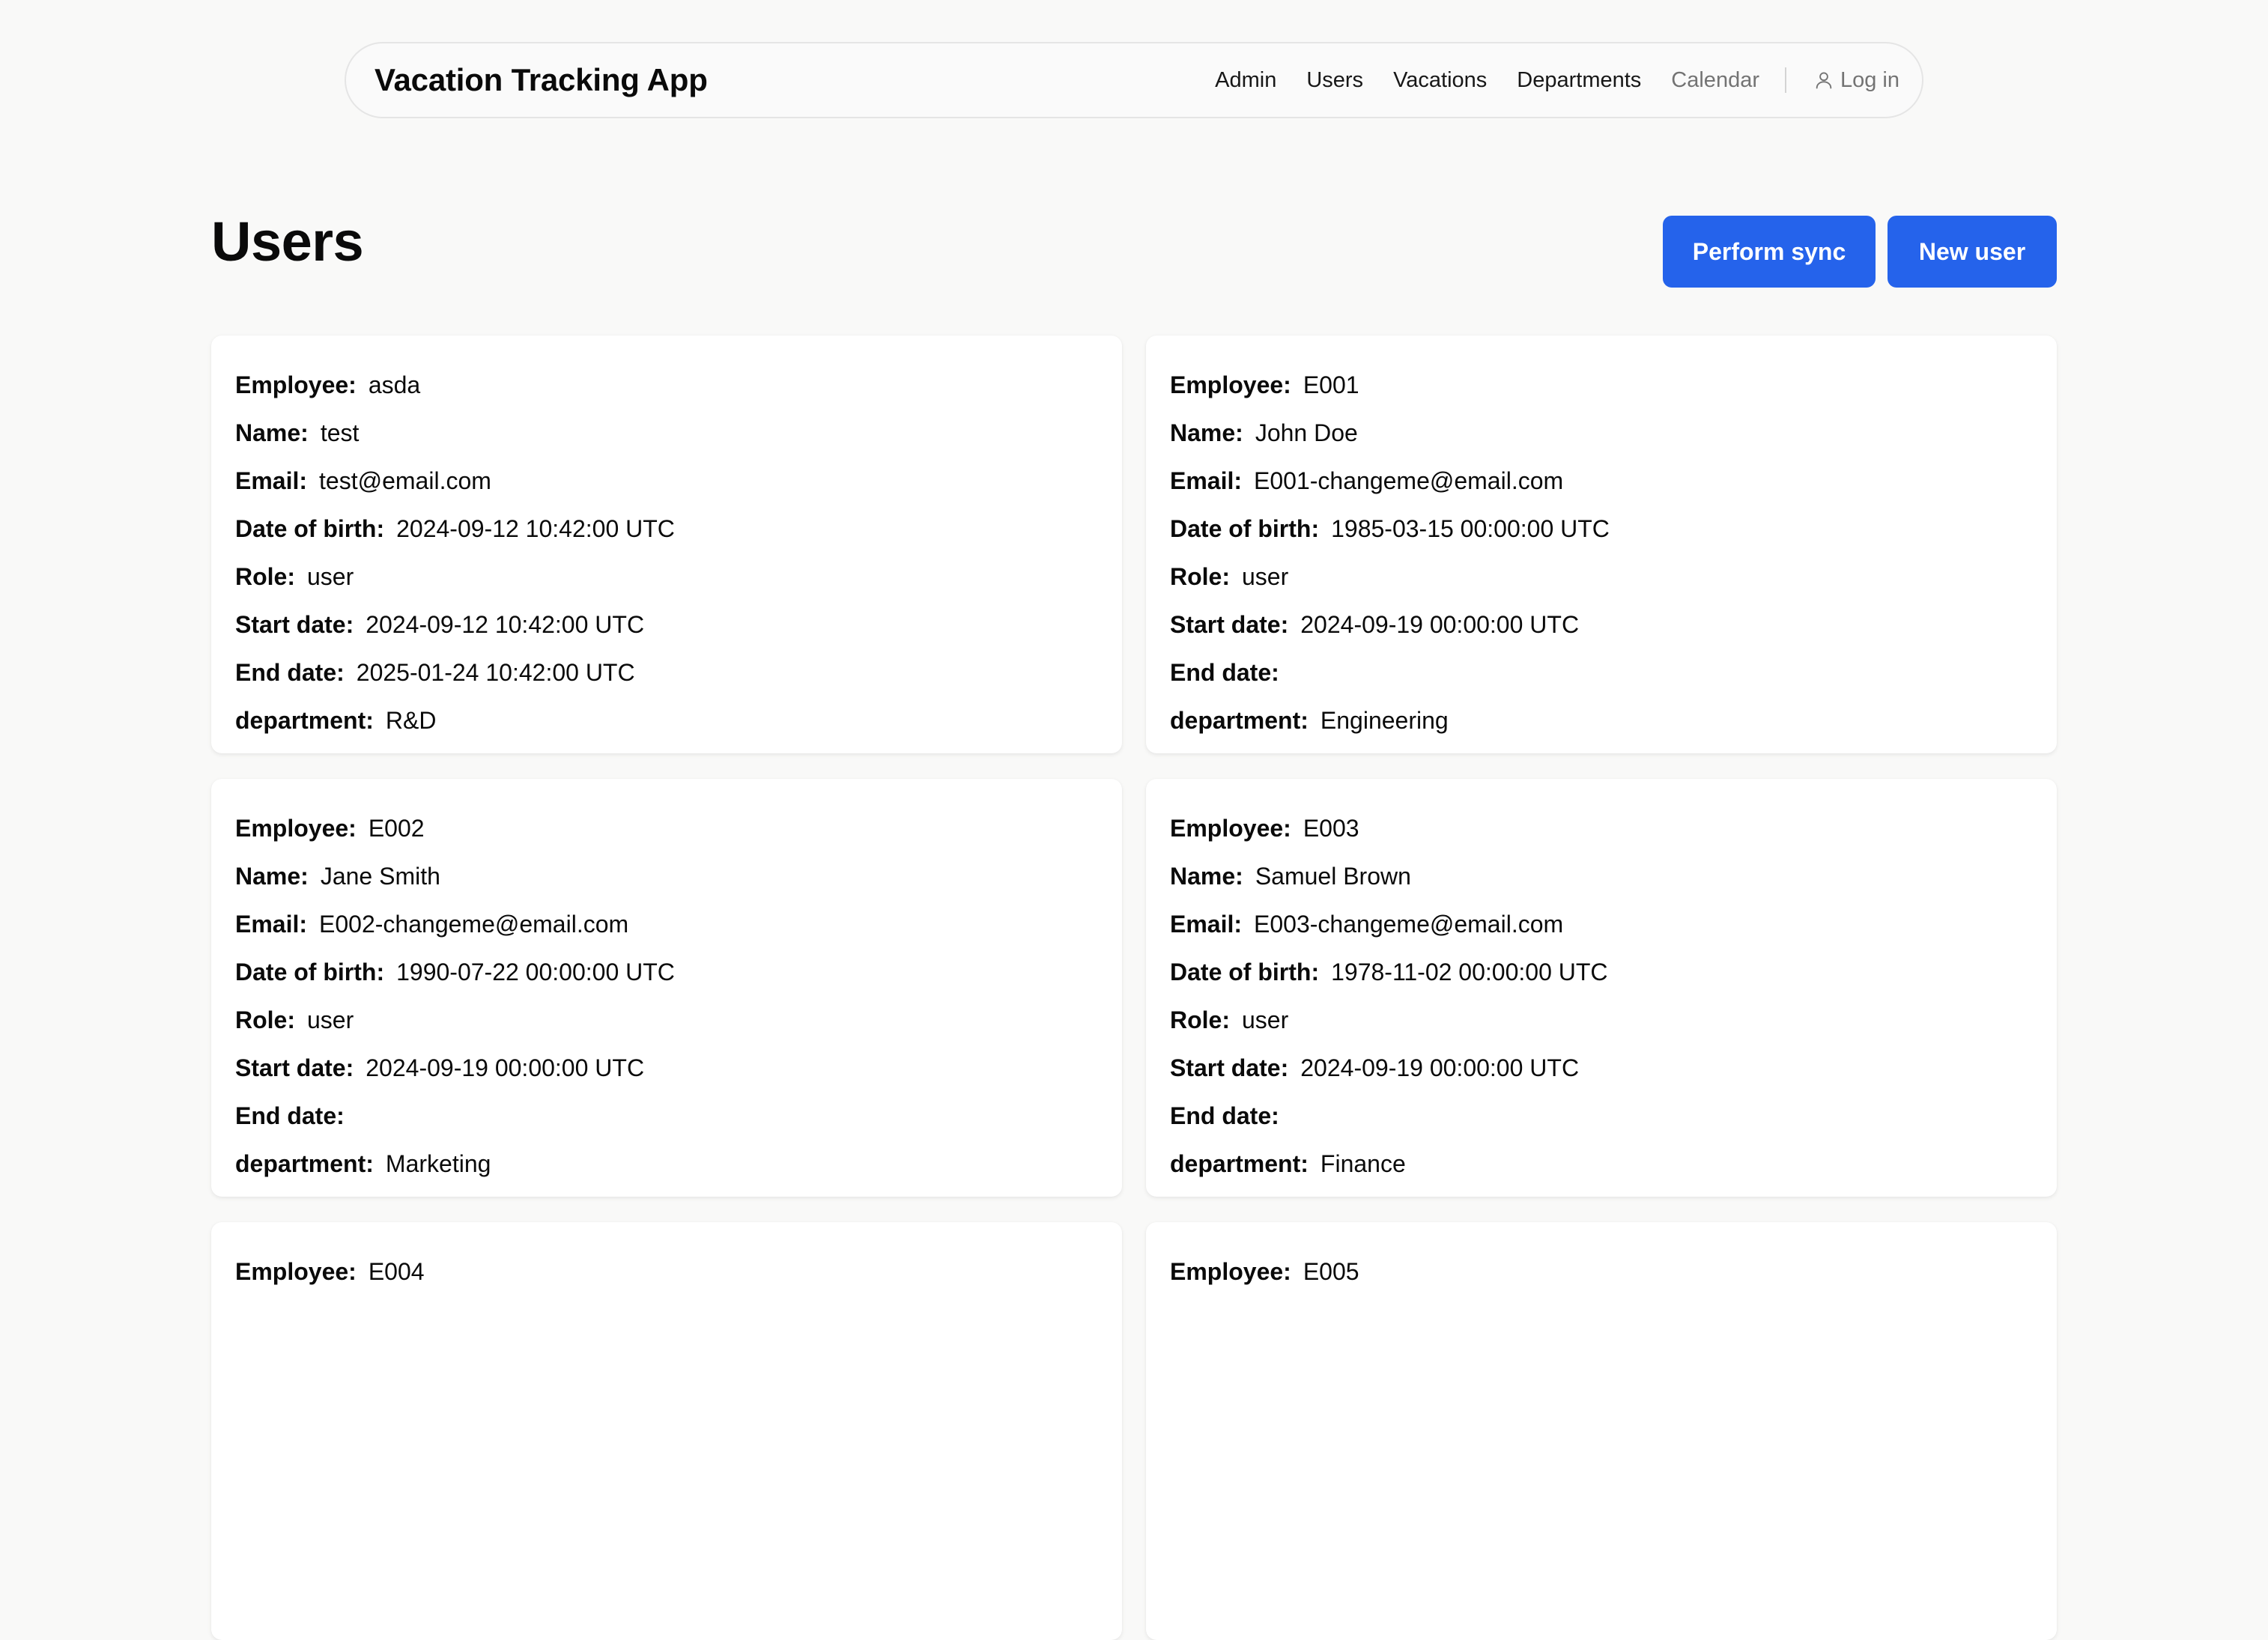  I want to click on user-field-email: Email: E001-changeme@email.com, so click(1602, 481).